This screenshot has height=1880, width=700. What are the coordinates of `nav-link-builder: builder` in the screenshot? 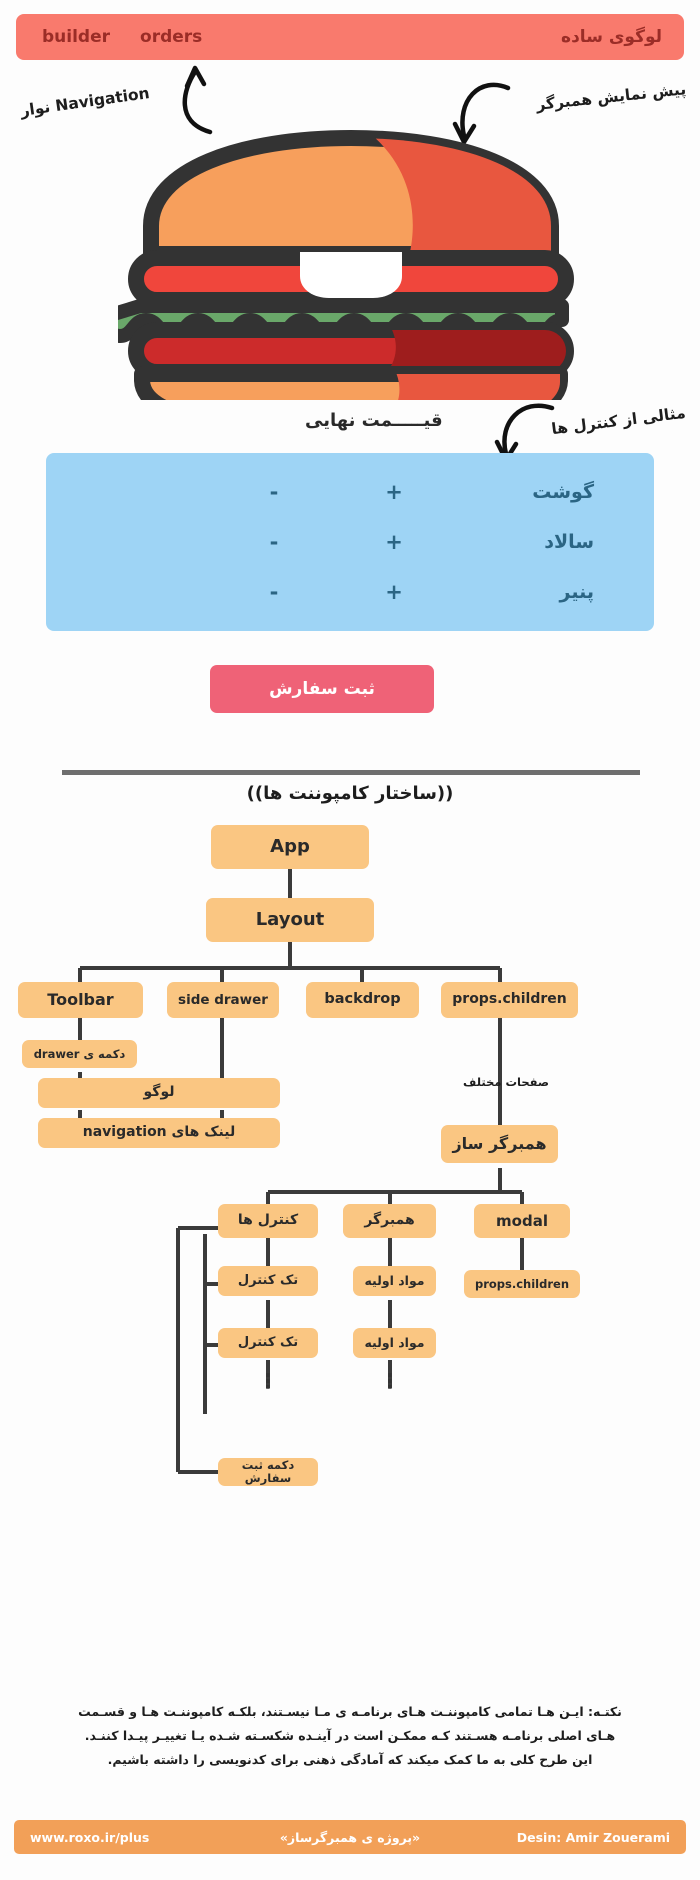 It's located at (76, 37).